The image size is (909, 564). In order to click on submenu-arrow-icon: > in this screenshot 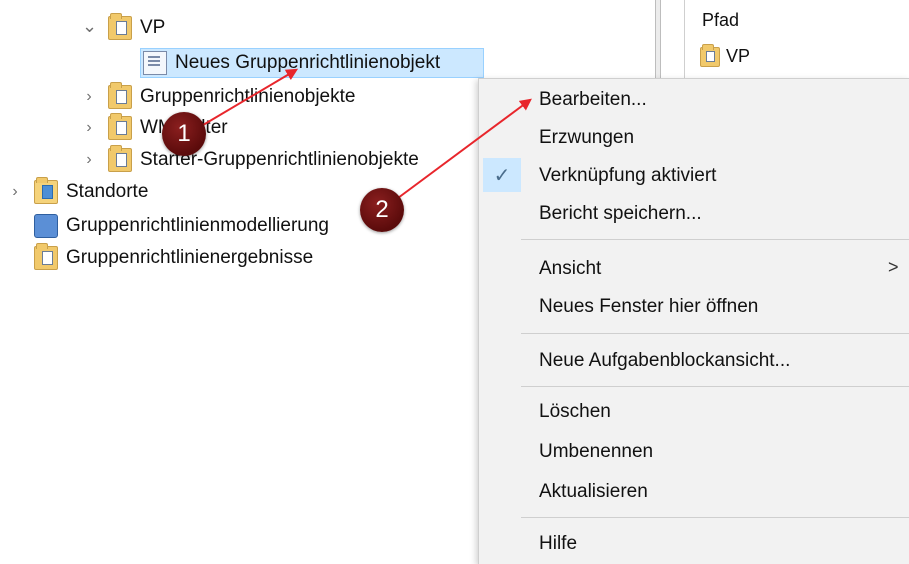, I will do `click(893, 267)`.